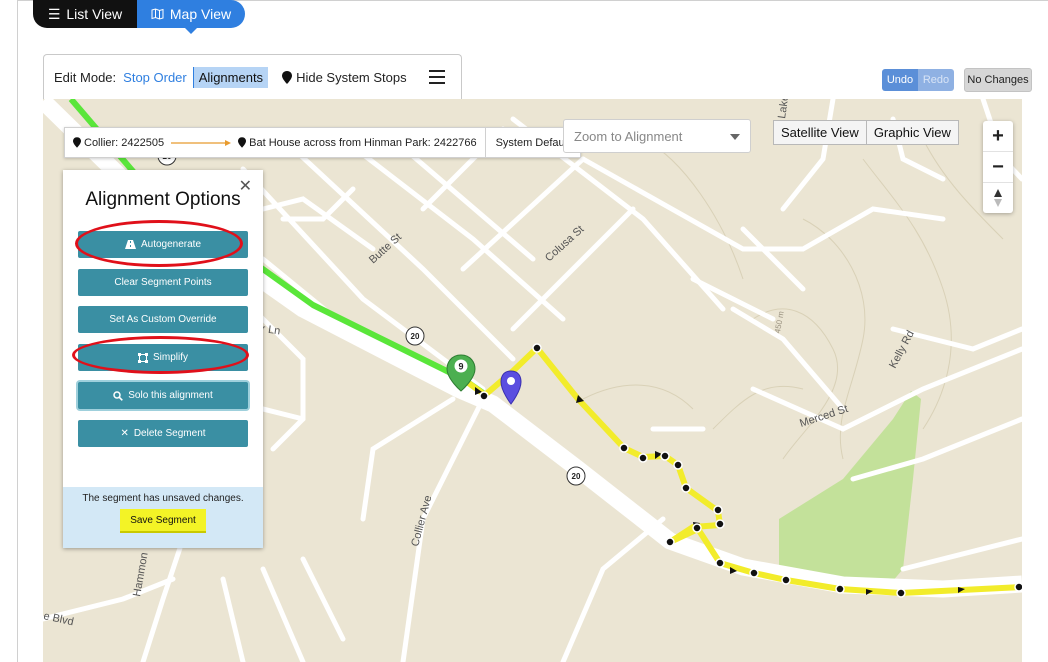 The height and width of the screenshot is (662, 1048). I want to click on route-origin-label: Collier: 2422505, so click(124, 142).